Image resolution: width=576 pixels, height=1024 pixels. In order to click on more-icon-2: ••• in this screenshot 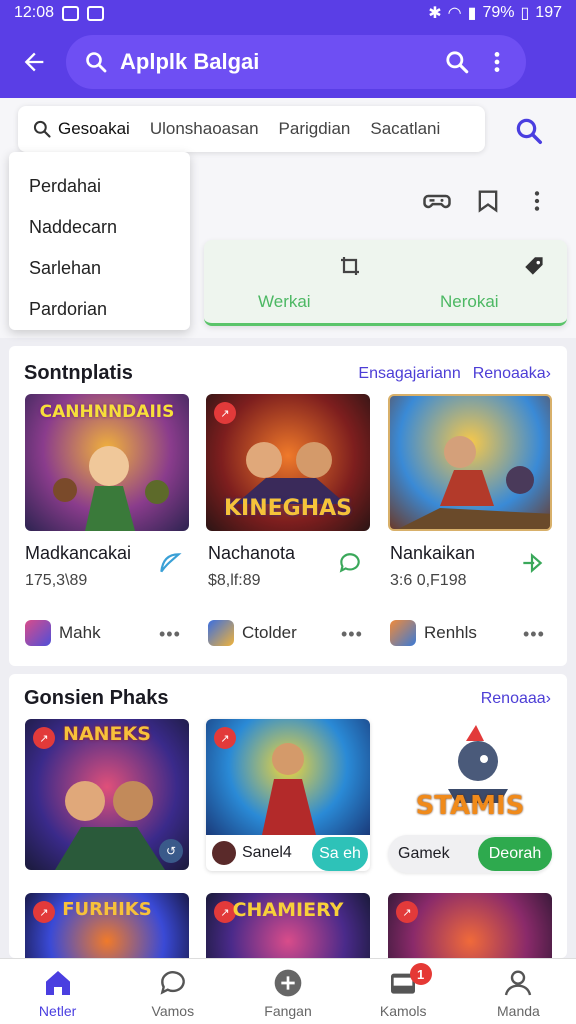, I will do `click(352, 634)`.